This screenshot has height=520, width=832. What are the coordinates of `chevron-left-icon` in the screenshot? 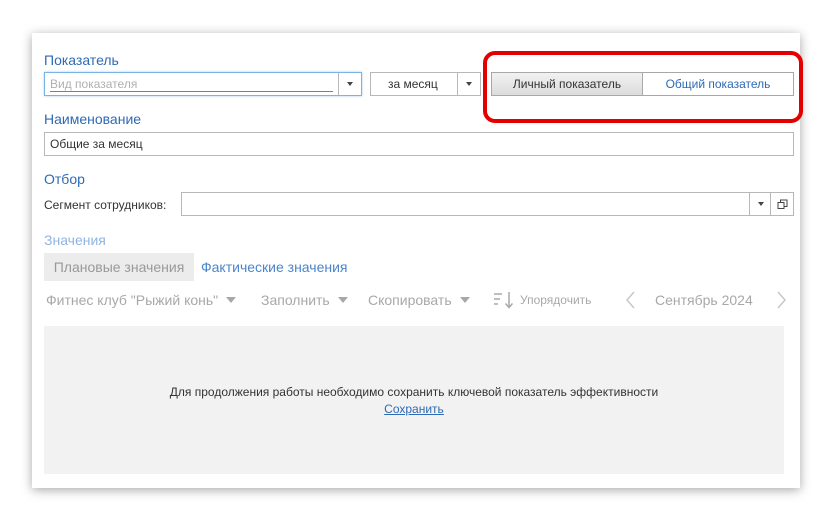 It's located at (630, 300).